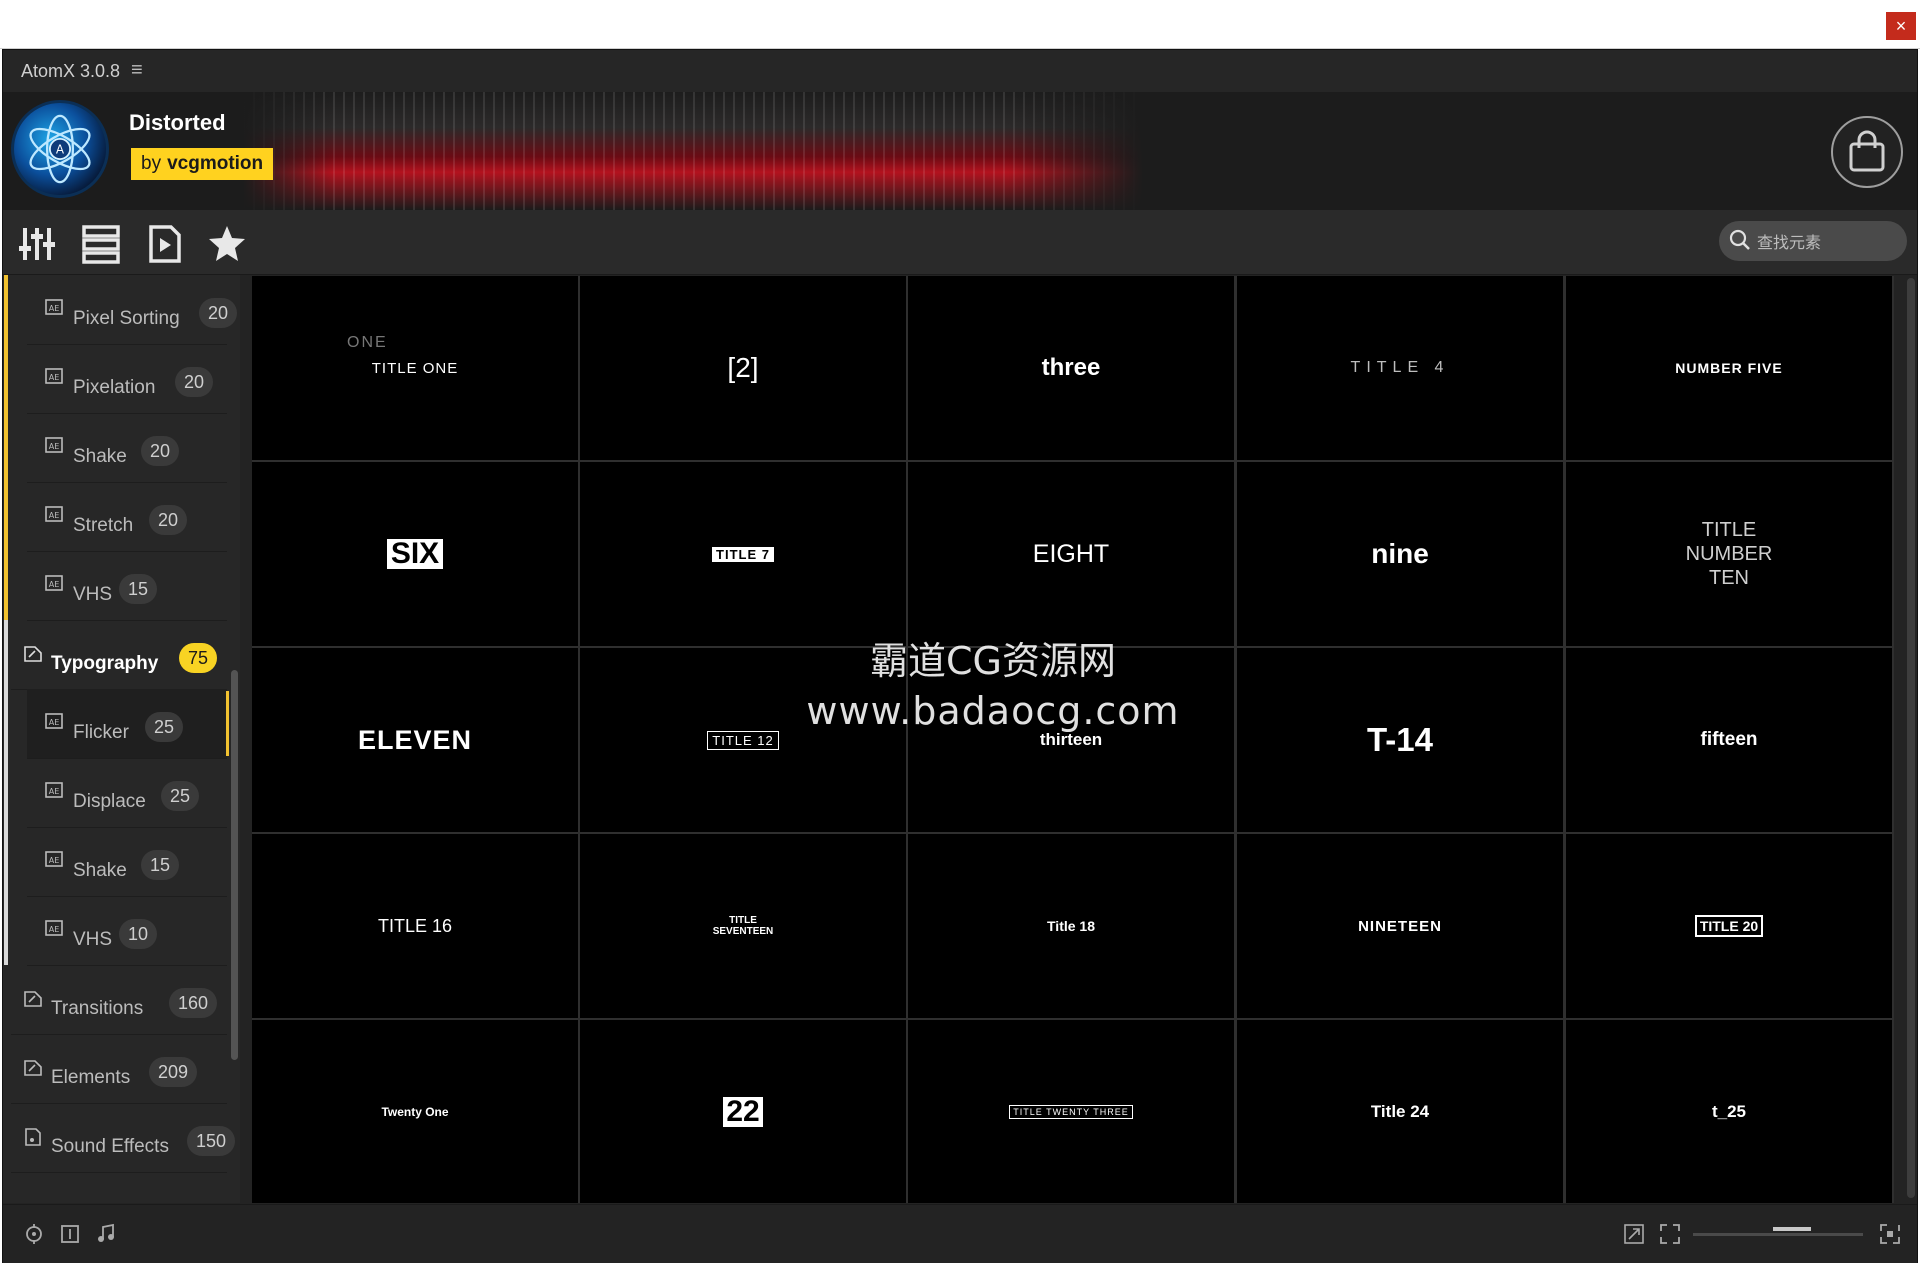 This screenshot has height=1265, width=1920. Describe the element at coordinates (97, 1008) in the screenshot. I see `sidebar-category-label: Transitions` at that location.